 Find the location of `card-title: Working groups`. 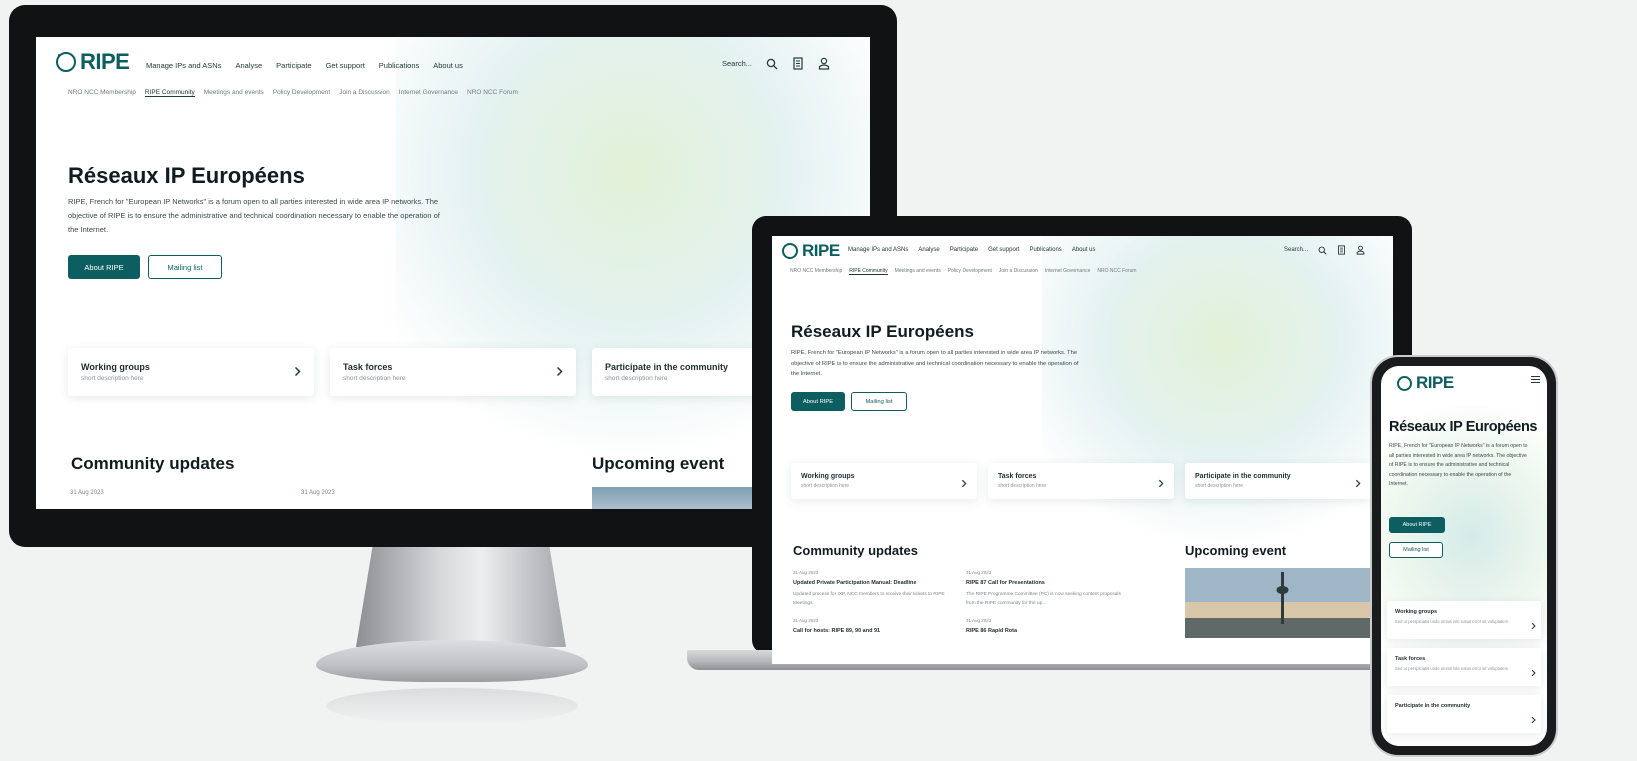

card-title: Working groups is located at coordinates (1416, 612).